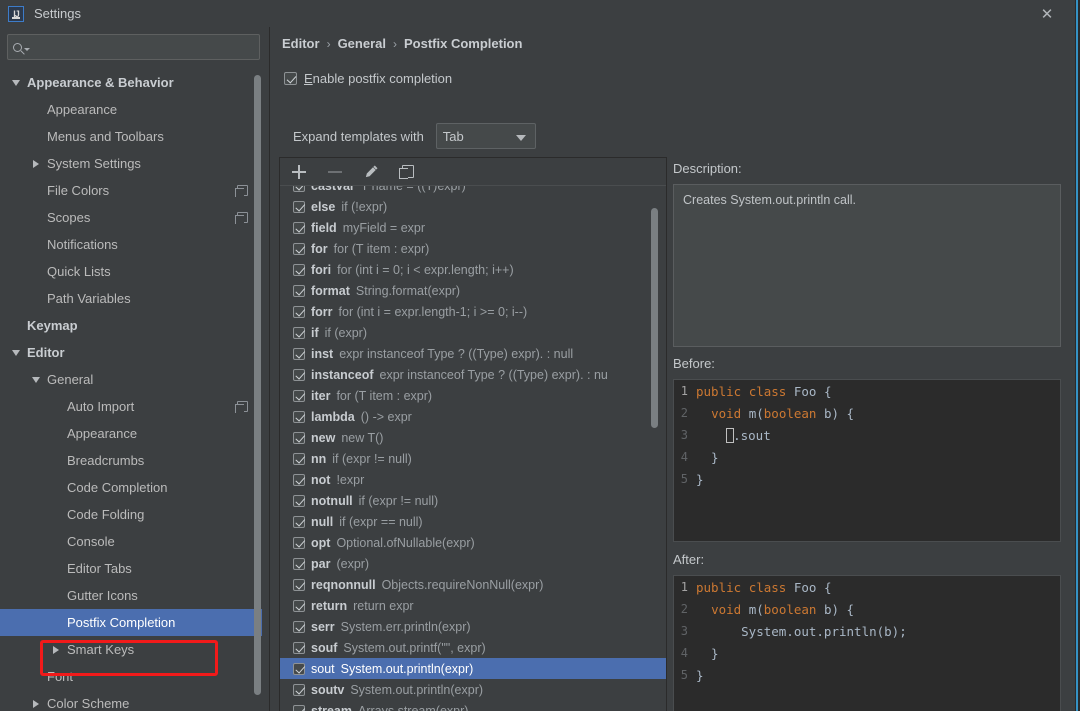 This screenshot has width=1080, height=711. What do you see at coordinates (131, 190) in the screenshot?
I see `sidebar-item-file-colors: File Colors` at bounding box center [131, 190].